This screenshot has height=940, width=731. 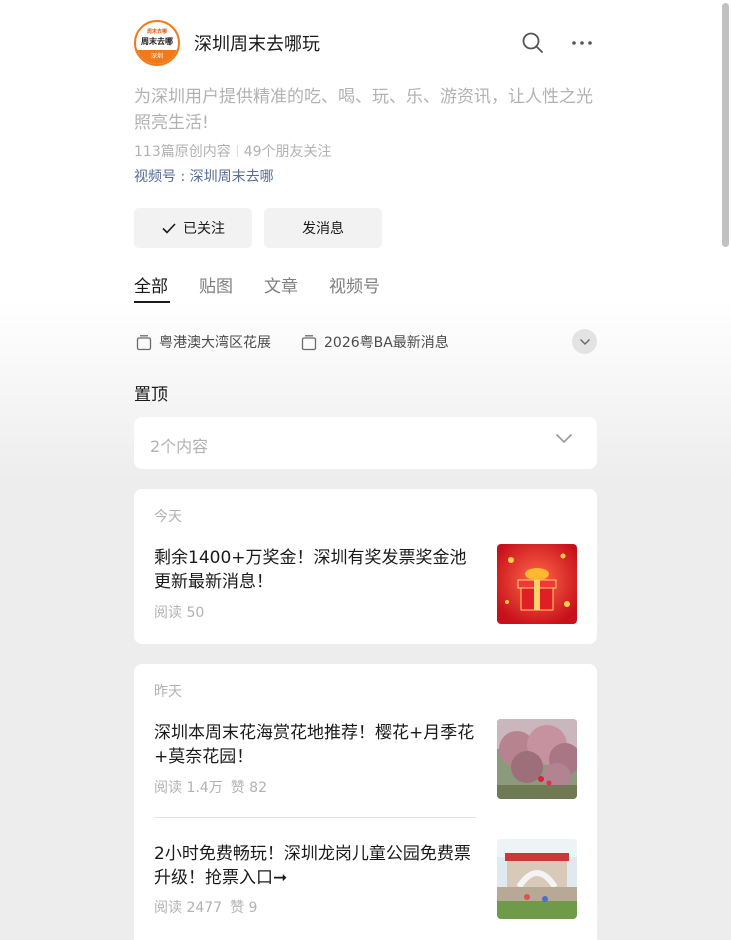 I want to click on active-tab-indicator, so click(x=152, y=302).